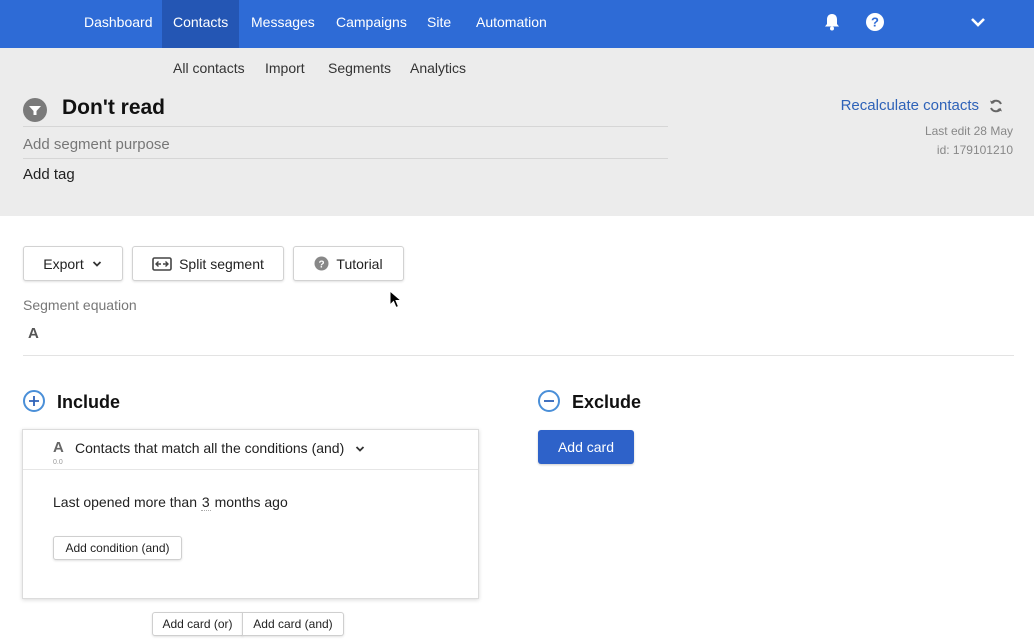 This screenshot has width=1034, height=640. I want to click on add-tag-link: Add tag, so click(49, 174).